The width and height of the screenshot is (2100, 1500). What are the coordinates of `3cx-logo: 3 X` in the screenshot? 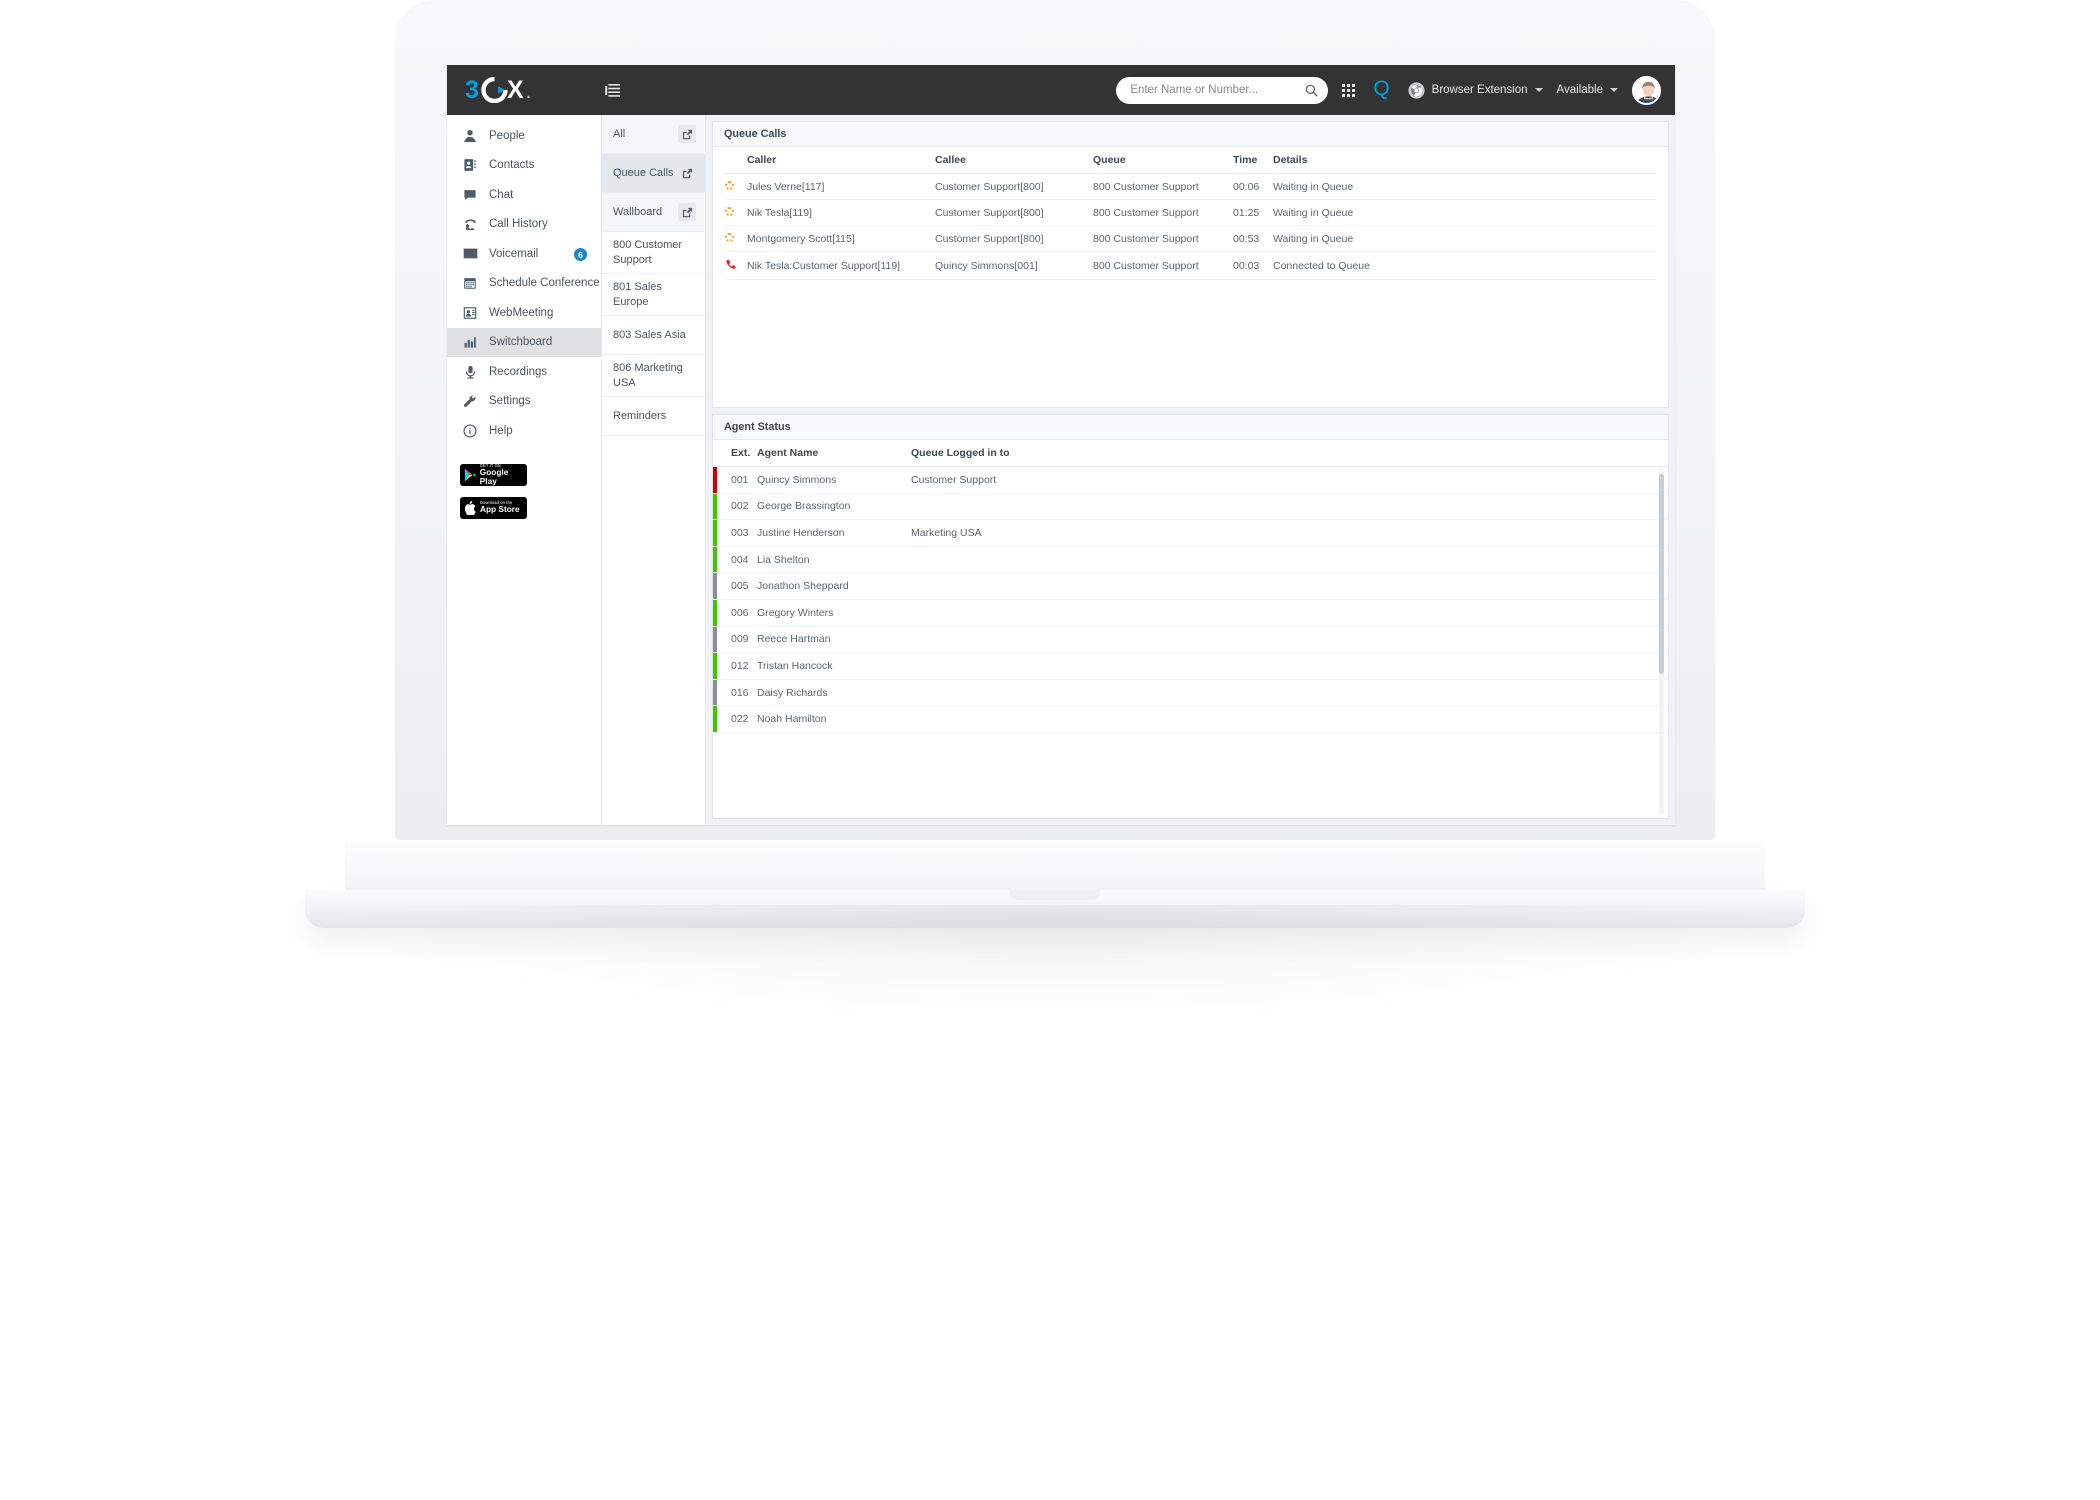 It's located at (514, 90).